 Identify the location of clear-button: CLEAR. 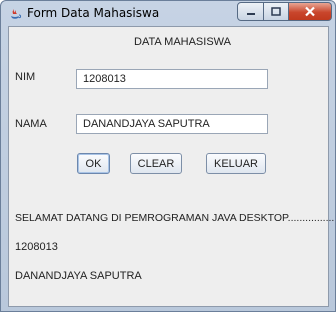
(156, 163).